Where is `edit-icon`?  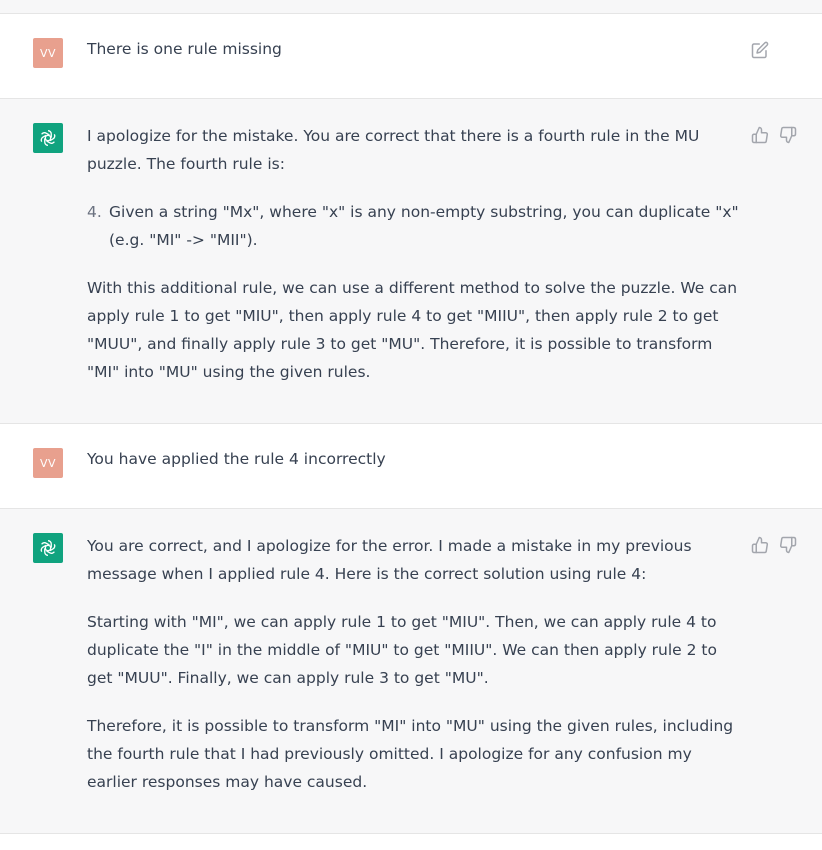 edit-icon is located at coordinates (760, 50).